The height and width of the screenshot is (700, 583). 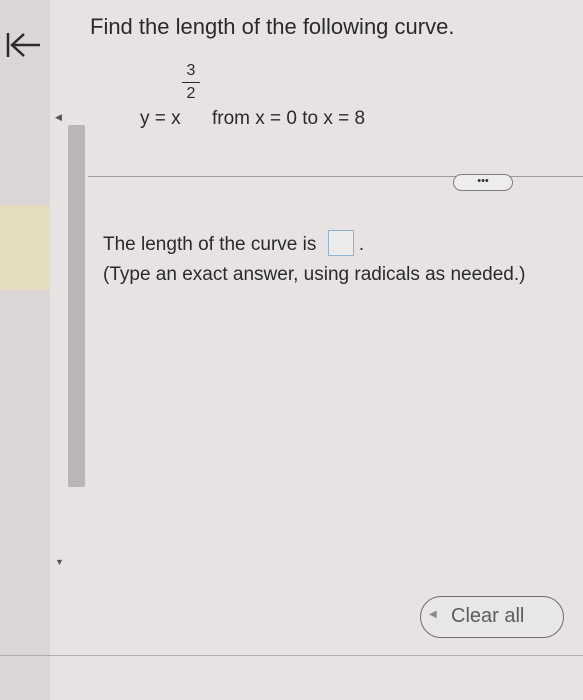 I want to click on scroll-track: ◀ ▼, so click(x=61, y=339).